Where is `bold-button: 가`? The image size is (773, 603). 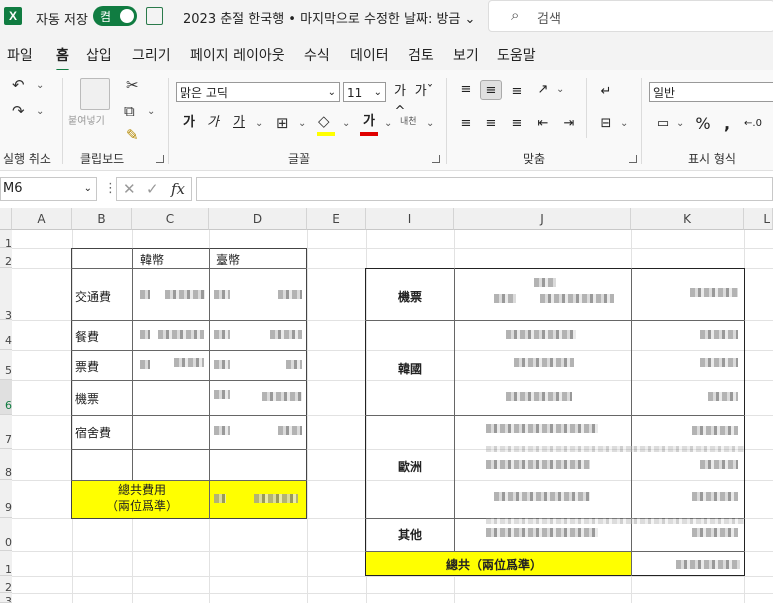 bold-button: 가 is located at coordinates (189, 123).